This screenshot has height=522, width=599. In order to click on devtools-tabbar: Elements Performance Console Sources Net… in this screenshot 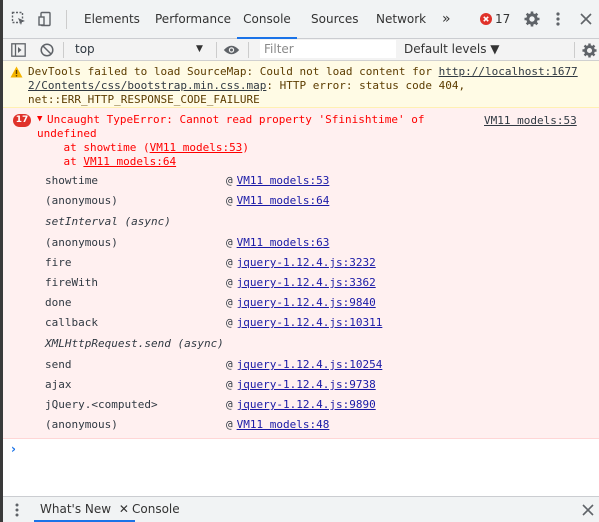, I will do `click(301, 19)`.